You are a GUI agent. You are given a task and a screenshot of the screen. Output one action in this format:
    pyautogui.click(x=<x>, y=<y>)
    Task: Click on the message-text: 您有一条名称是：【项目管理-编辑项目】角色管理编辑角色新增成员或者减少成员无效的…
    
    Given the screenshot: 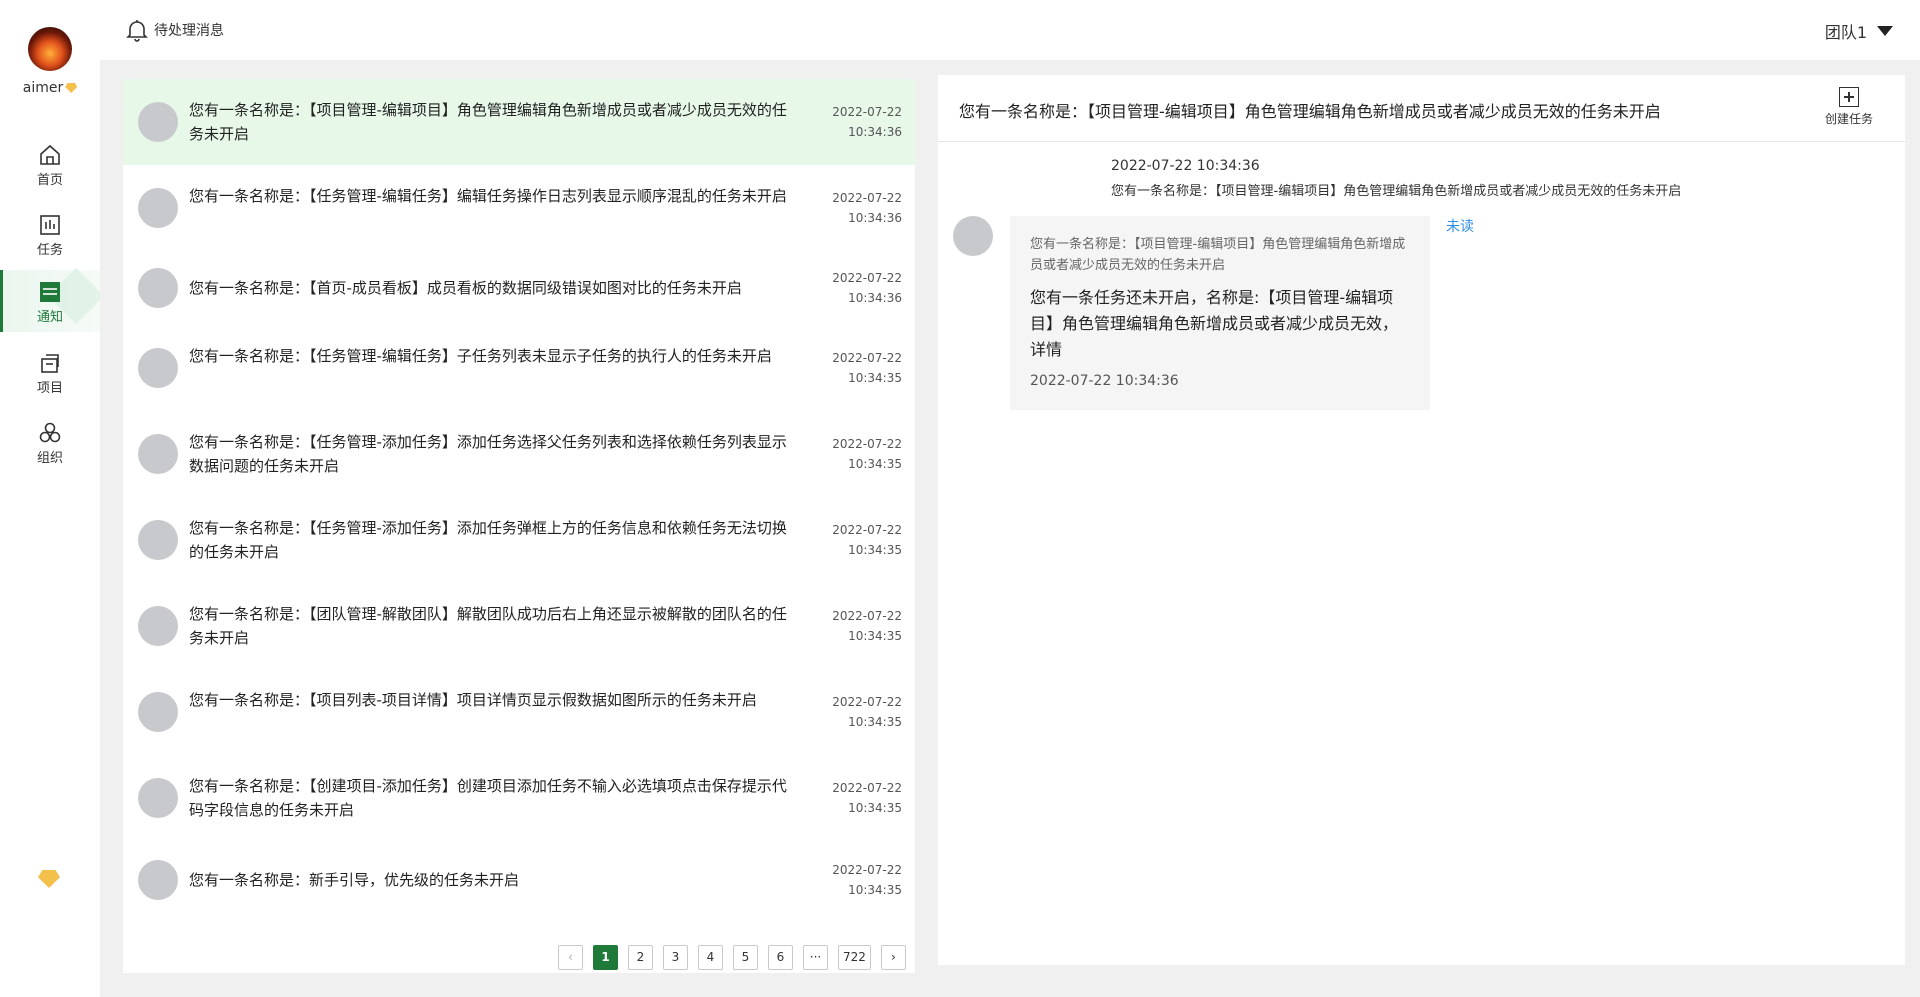 What is the action you would take?
    pyautogui.click(x=488, y=122)
    